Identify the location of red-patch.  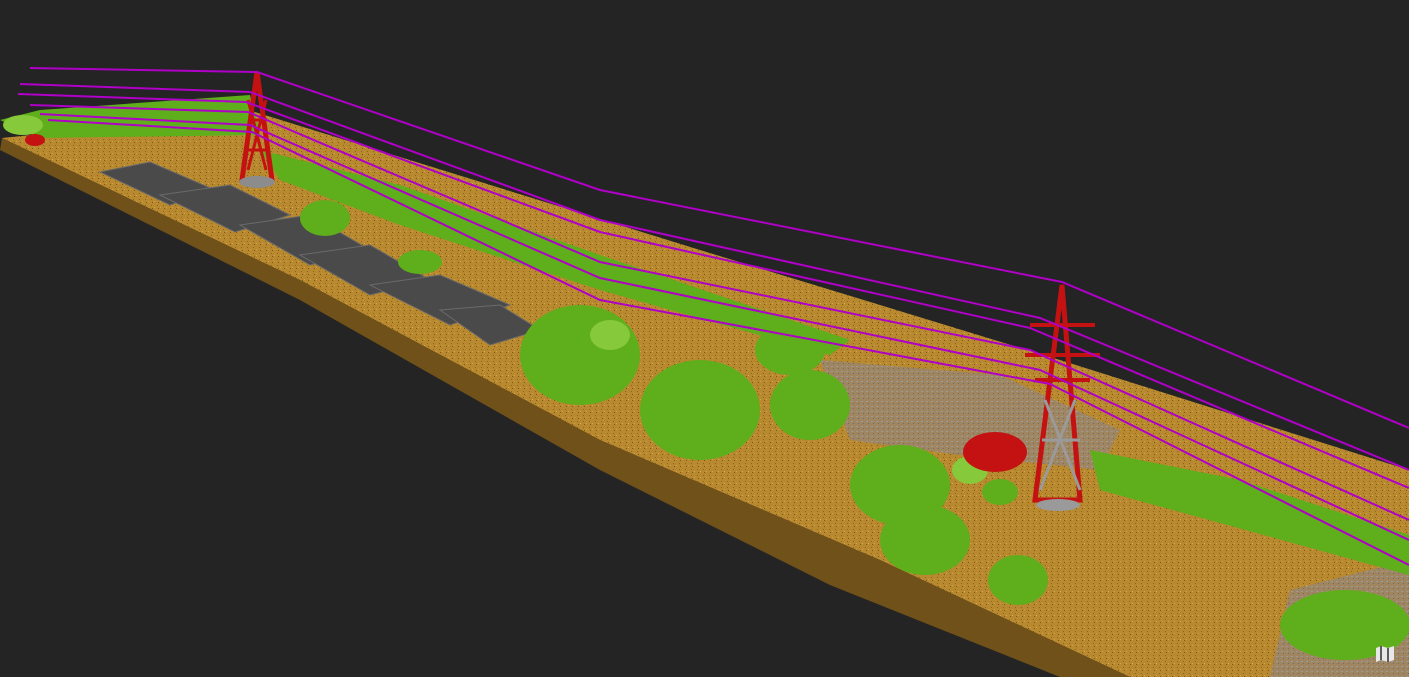
(35, 140).